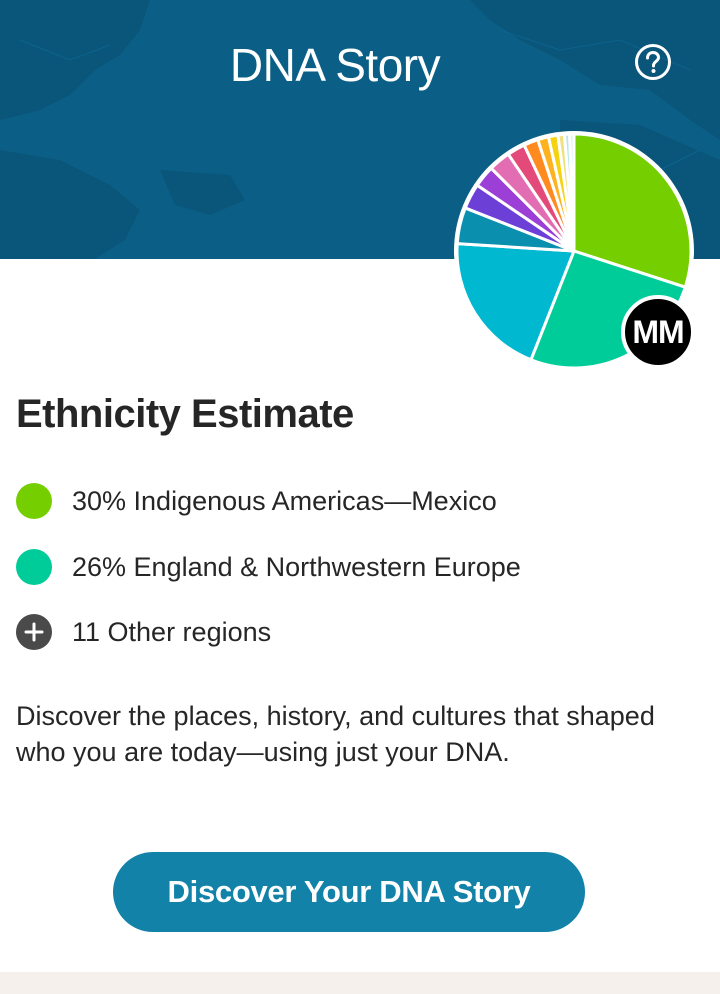 The height and width of the screenshot is (994, 720). What do you see at coordinates (296, 566) in the screenshot?
I see `region-label: 26% England & Northwestern Europe` at bounding box center [296, 566].